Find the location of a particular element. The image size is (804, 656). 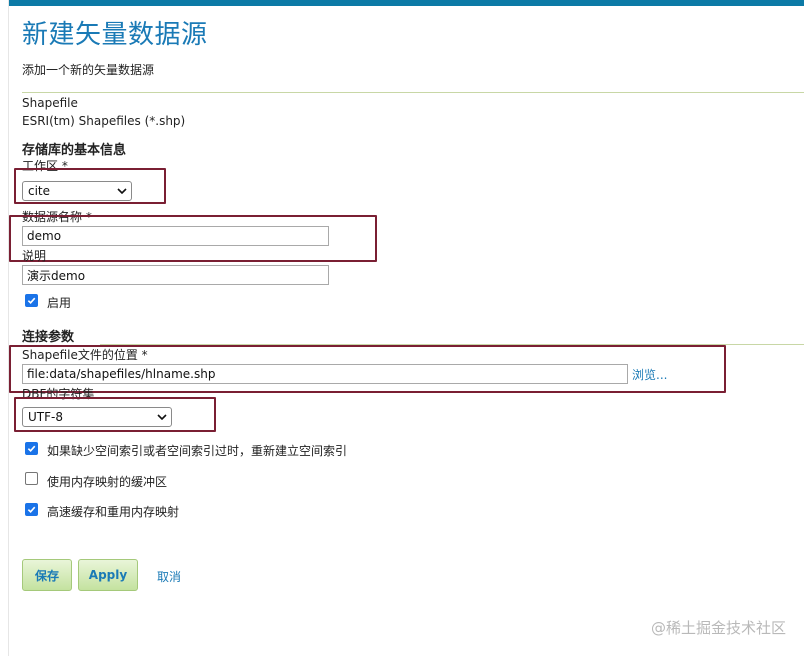

save-button: 保存 is located at coordinates (47, 575).